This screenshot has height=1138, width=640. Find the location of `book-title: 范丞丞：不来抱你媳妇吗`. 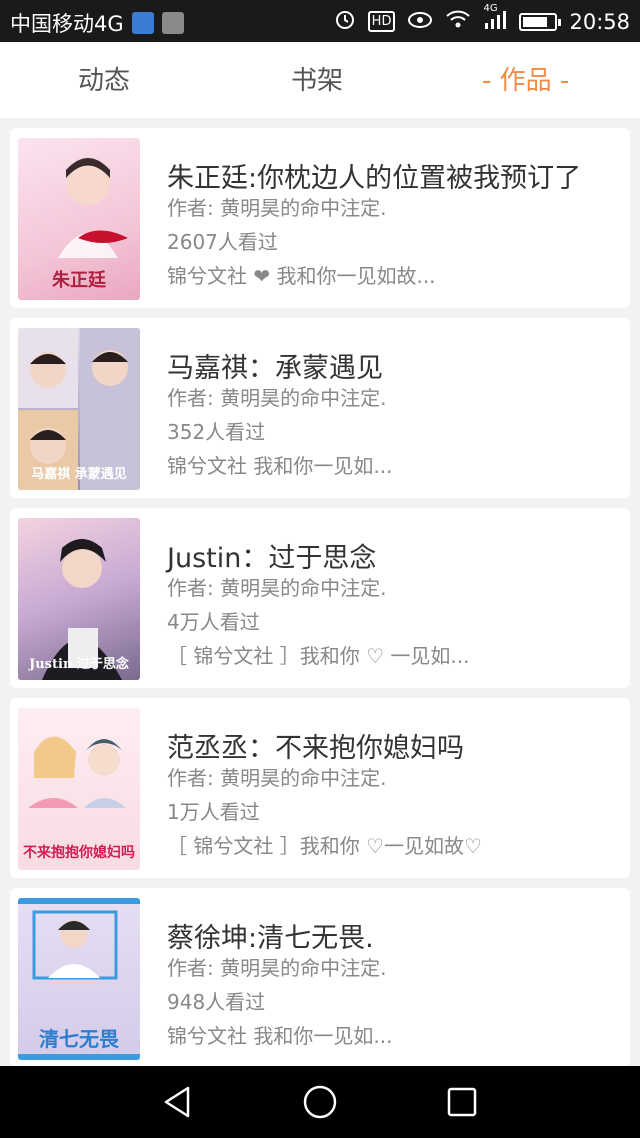

book-title: 范丞丞：不来抱你媳妇吗 is located at coordinates (315, 748).